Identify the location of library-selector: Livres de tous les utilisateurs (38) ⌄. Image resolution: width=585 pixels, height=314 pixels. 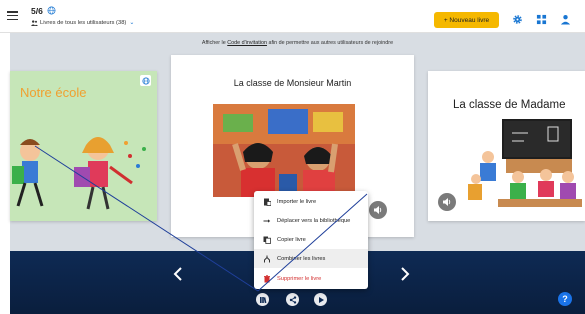
(82, 22).